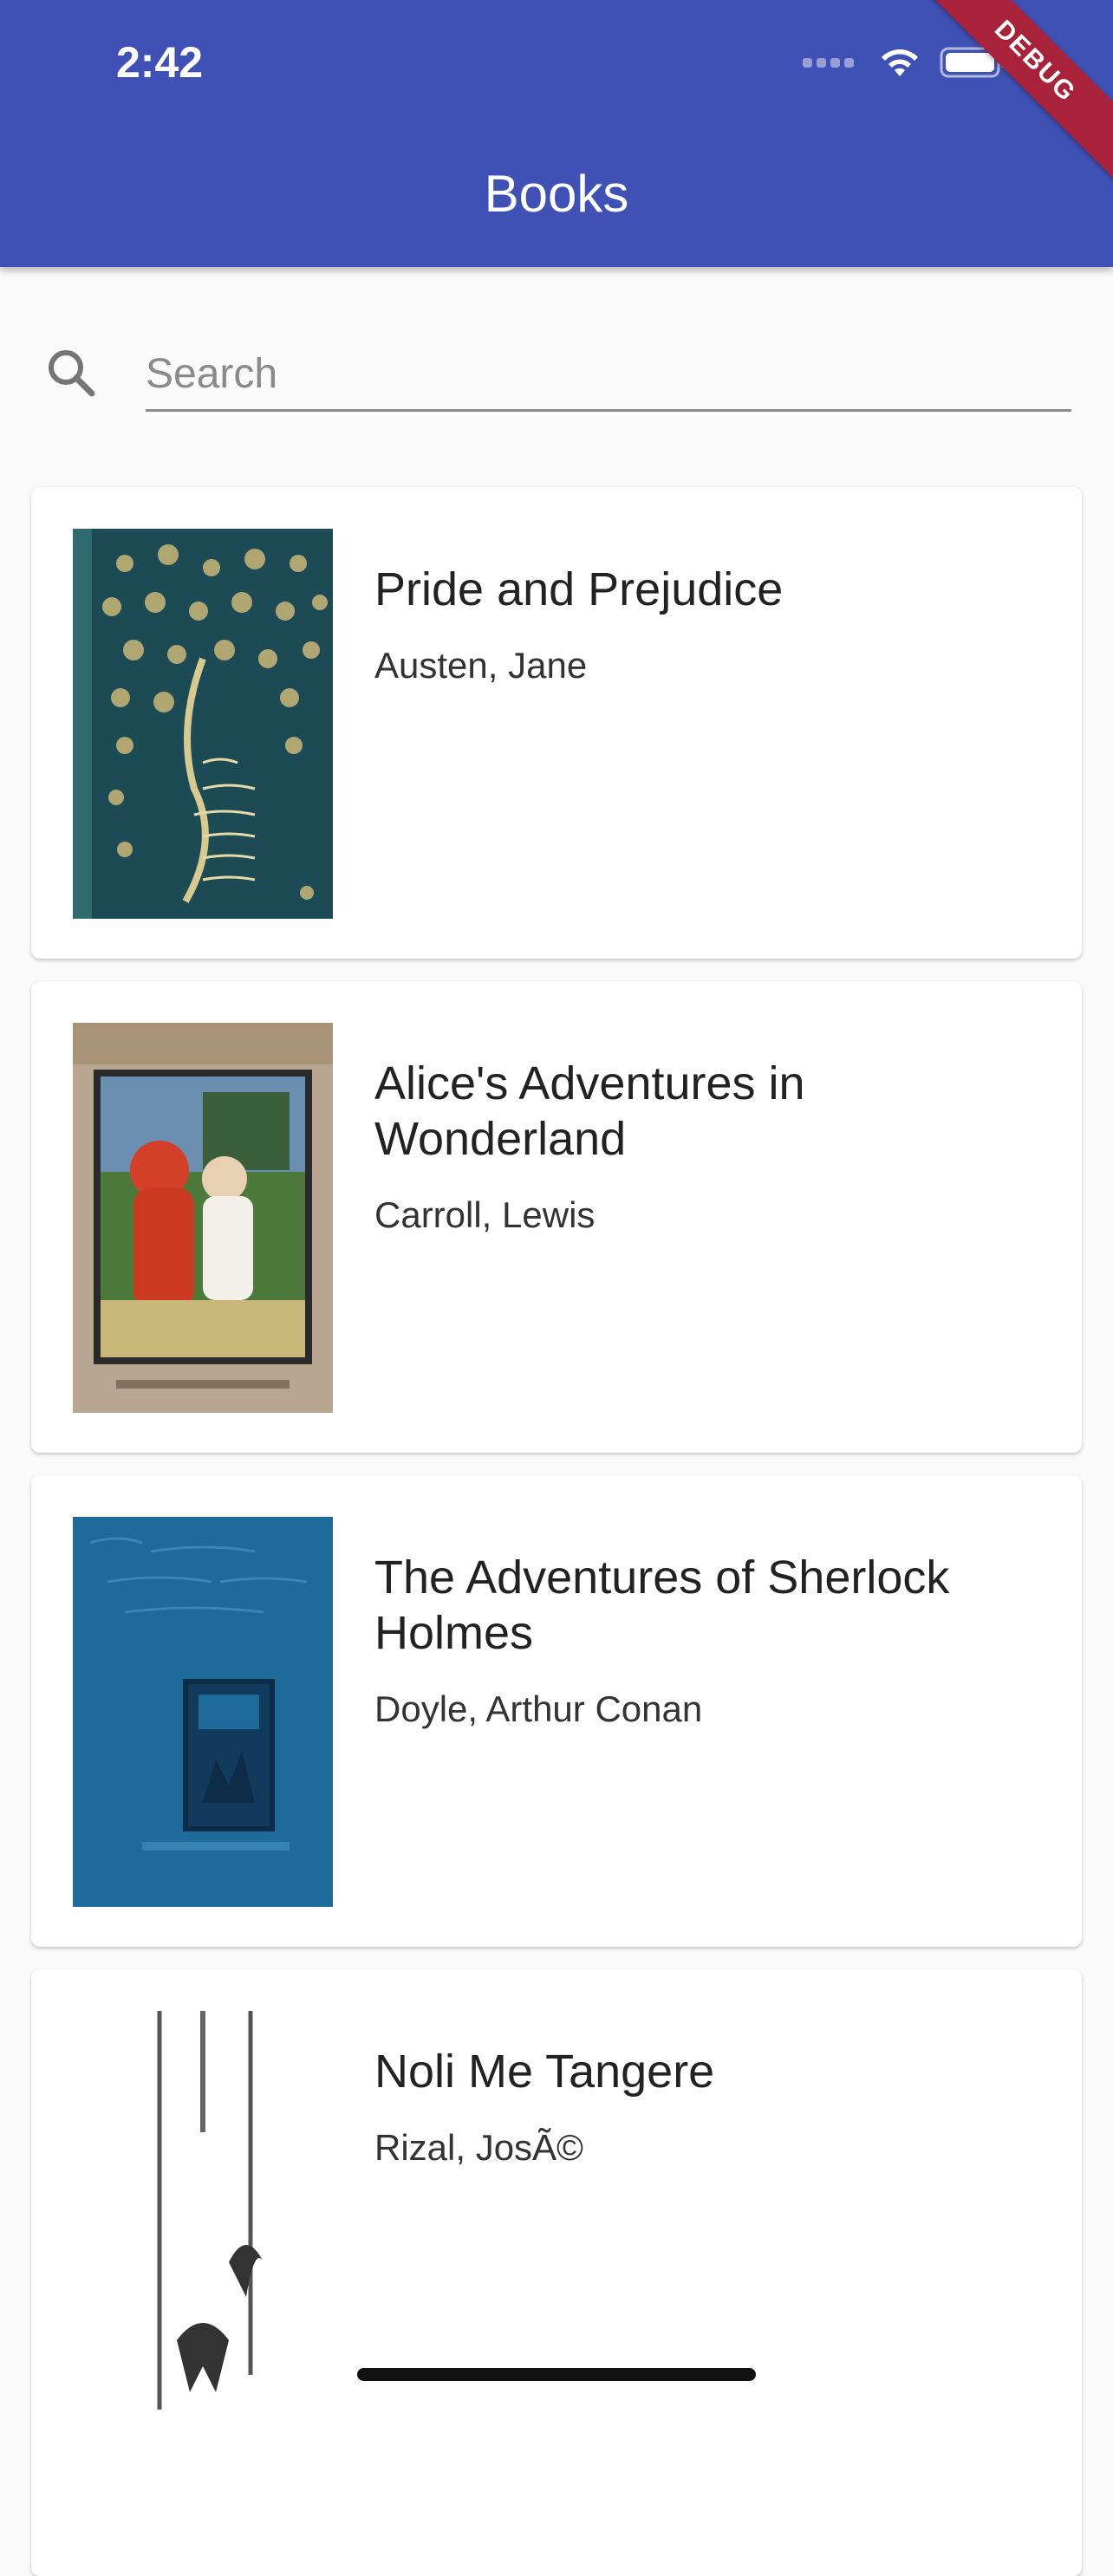  What do you see at coordinates (589, 1111) in the screenshot?
I see `book-title: Alice's Adventures in Wonderland` at bounding box center [589, 1111].